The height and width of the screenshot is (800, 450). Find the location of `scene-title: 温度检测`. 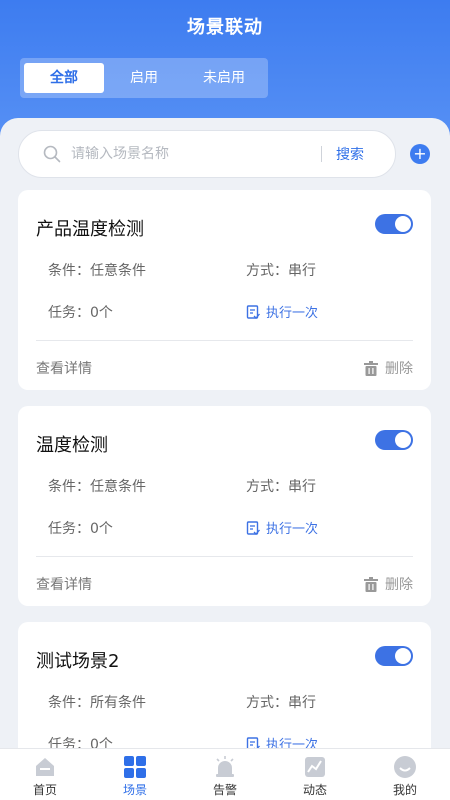

scene-title: 温度检测 is located at coordinates (72, 445).